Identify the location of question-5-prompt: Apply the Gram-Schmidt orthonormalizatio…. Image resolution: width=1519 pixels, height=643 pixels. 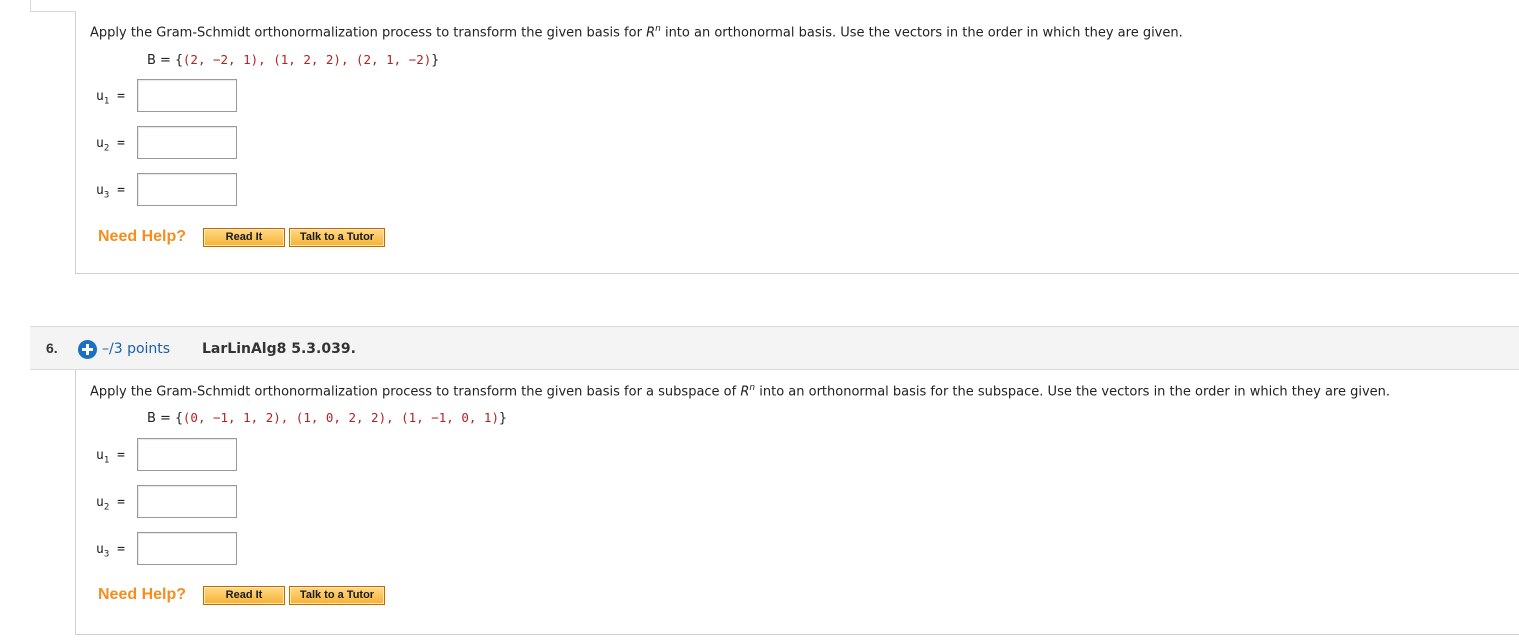
(636, 32).